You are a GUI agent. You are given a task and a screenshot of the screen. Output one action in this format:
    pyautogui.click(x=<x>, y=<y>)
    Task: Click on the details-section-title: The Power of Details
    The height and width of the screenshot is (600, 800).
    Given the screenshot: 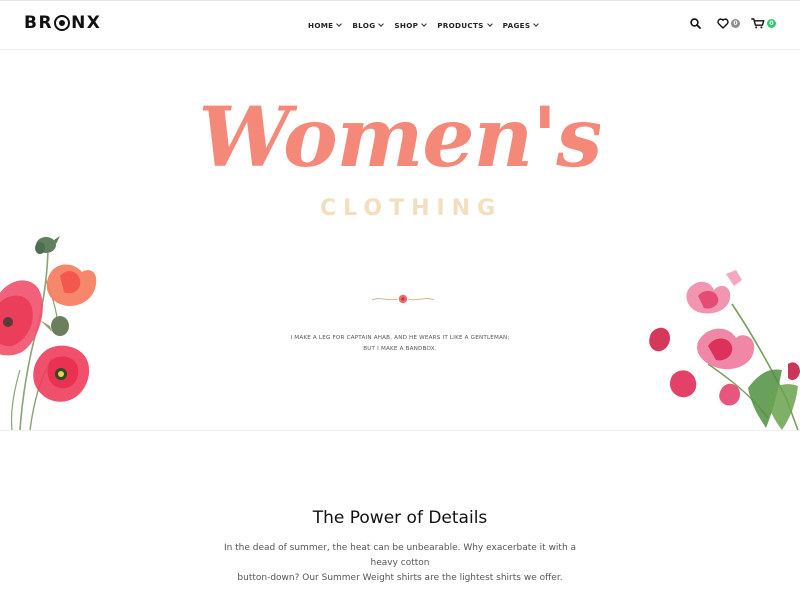 What is the action you would take?
    pyautogui.click(x=400, y=518)
    